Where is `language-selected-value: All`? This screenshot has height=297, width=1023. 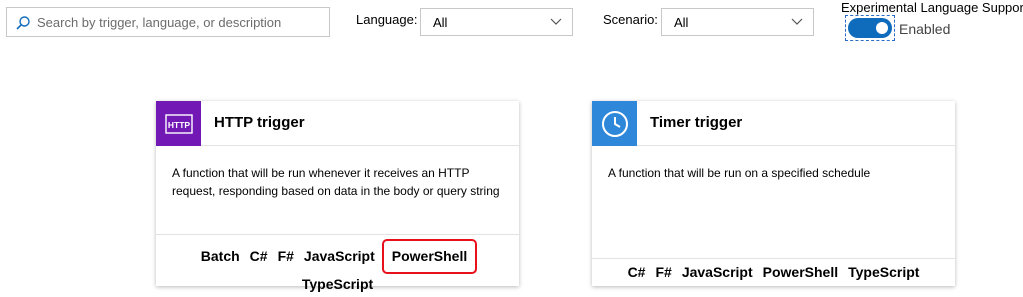 language-selected-value: All is located at coordinates (440, 22).